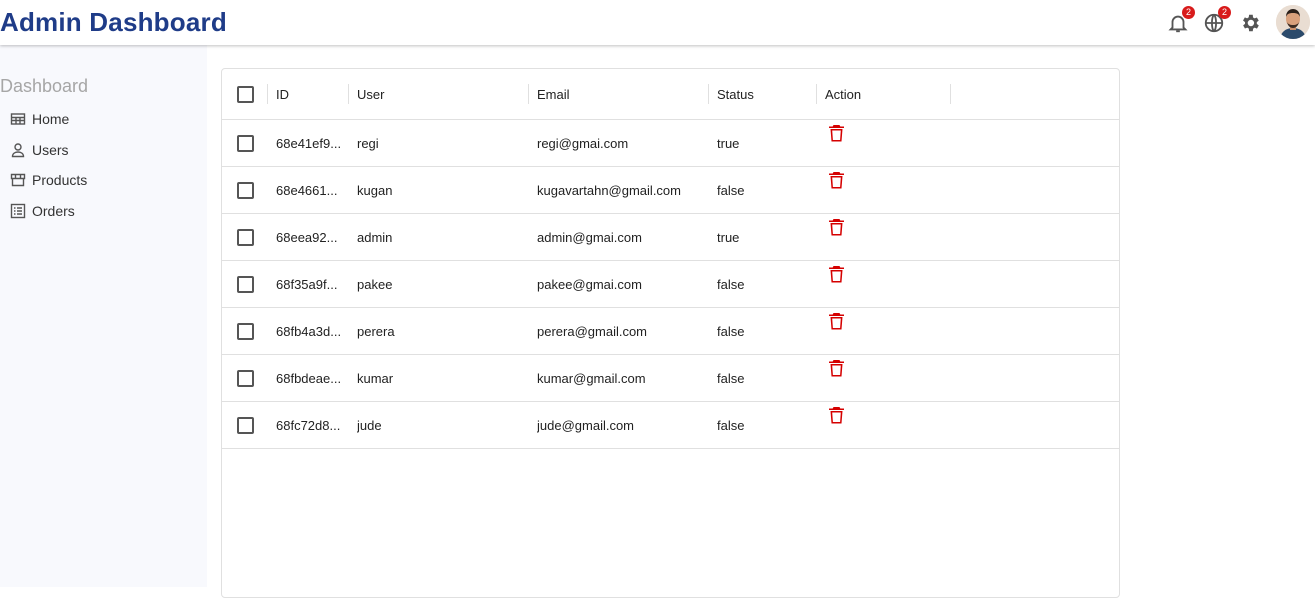  I want to click on select-all-checkbox, so click(245, 94).